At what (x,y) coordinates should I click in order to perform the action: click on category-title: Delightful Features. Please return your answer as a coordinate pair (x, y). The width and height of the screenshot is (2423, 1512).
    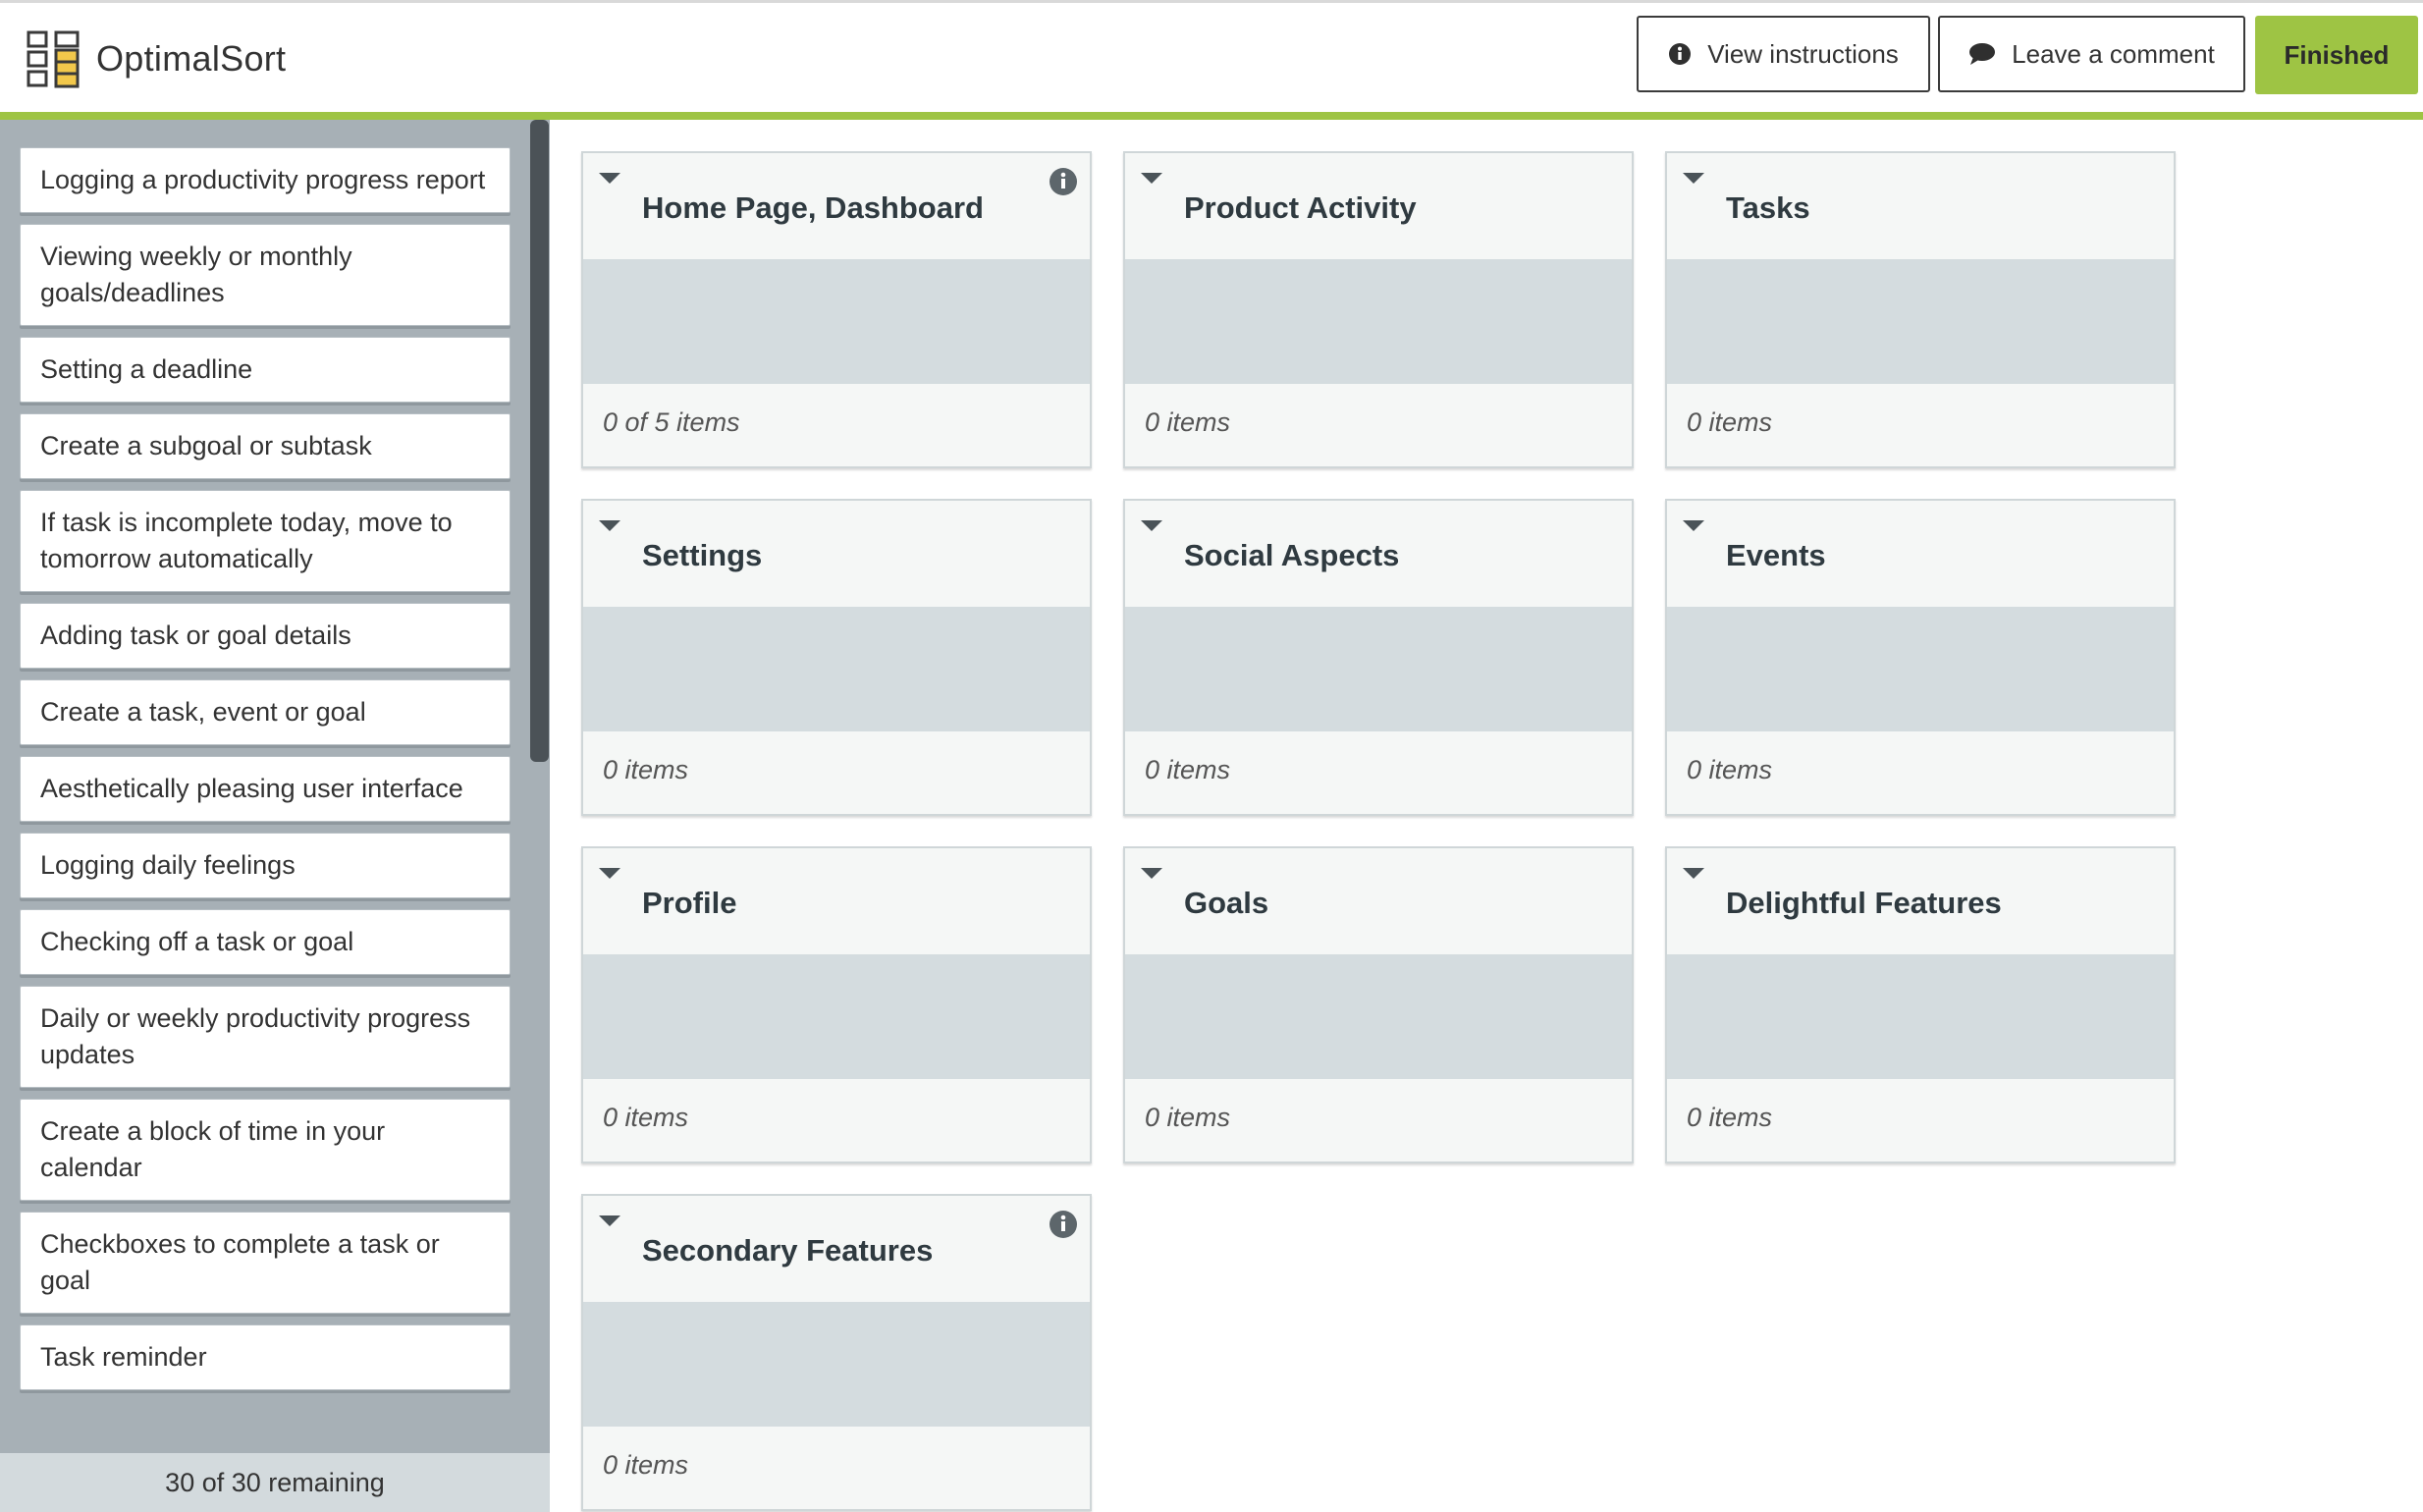
    Looking at the image, I should click on (1864, 903).